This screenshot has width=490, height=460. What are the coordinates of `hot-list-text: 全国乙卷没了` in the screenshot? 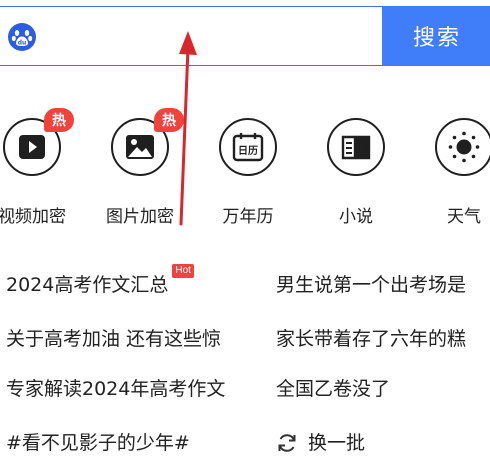 It's located at (333, 389).